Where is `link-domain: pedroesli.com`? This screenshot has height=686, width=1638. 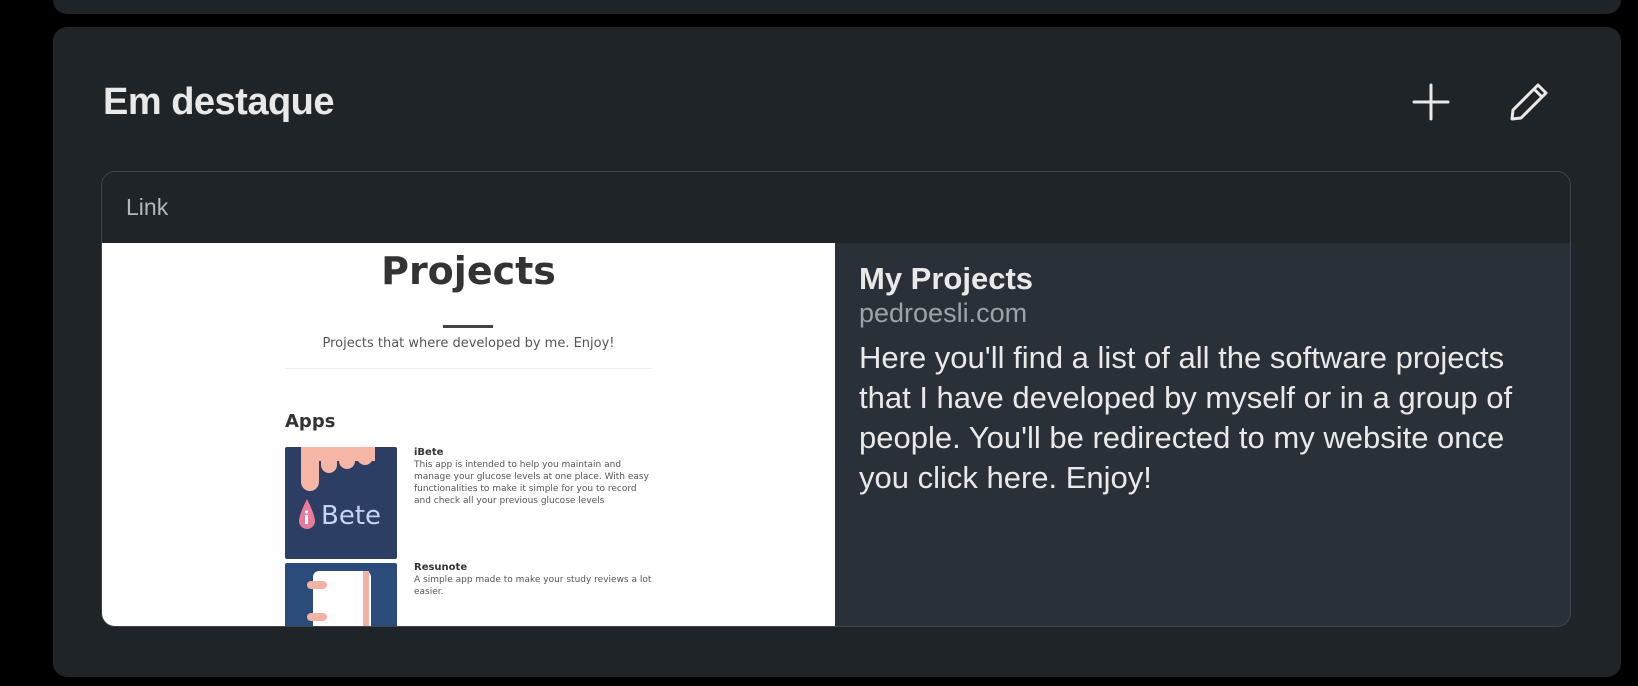 link-domain: pedroesli.com is located at coordinates (943, 313).